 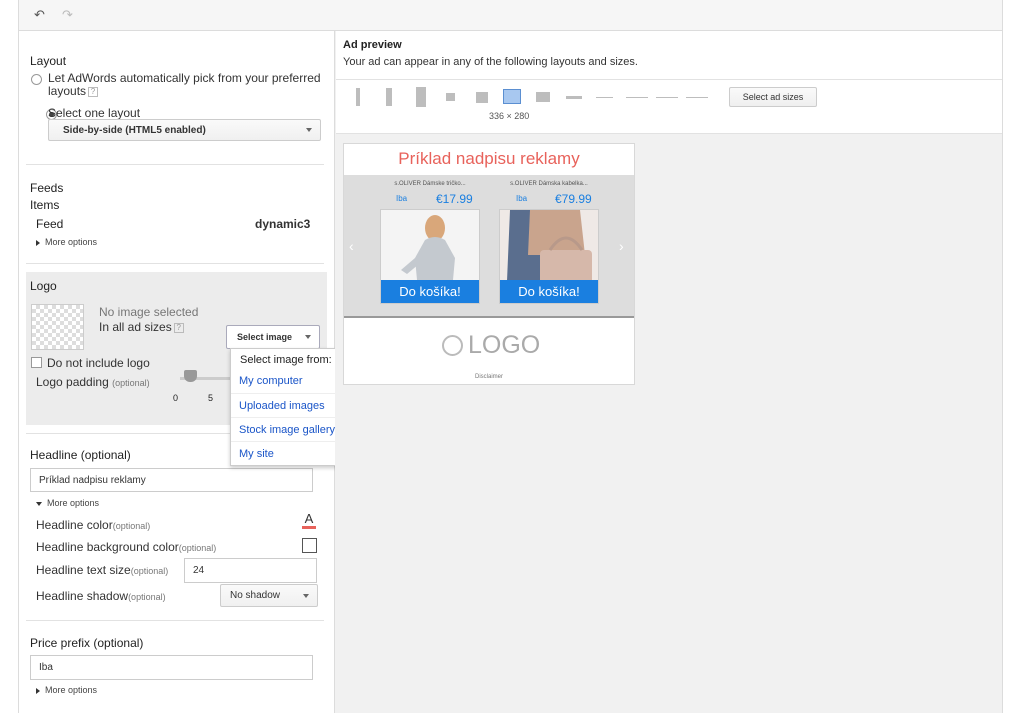 I want to click on bg-color-swatch, so click(x=309, y=545).